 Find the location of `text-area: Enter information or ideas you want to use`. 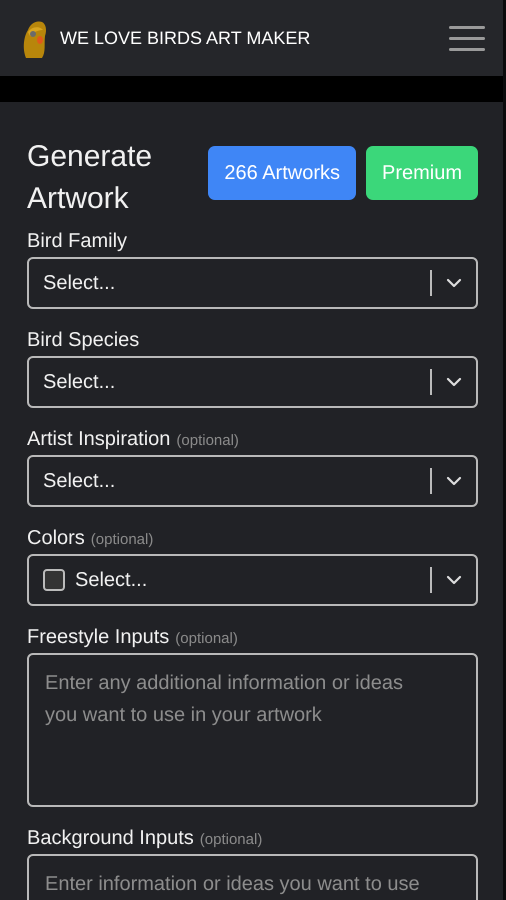

text-area: Enter information or ideas you want to use is located at coordinates (252, 877).